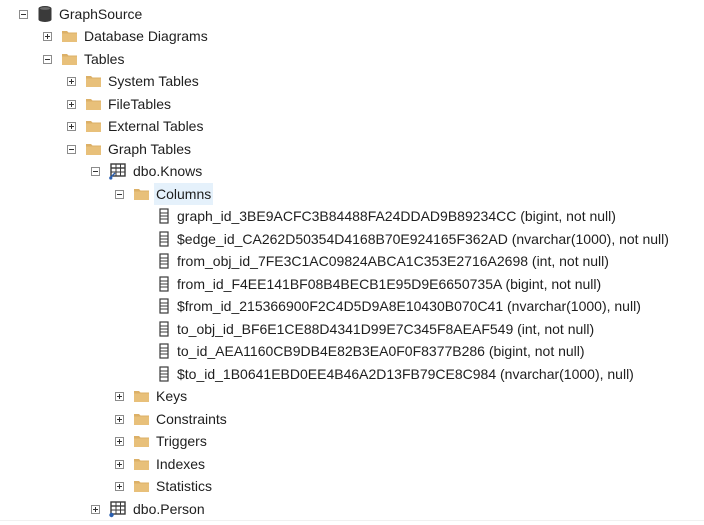 Image resolution: width=704 pixels, height=525 pixels. Describe the element at coordinates (184, 194) in the screenshot. I see `columns-label: Columns` at that location.